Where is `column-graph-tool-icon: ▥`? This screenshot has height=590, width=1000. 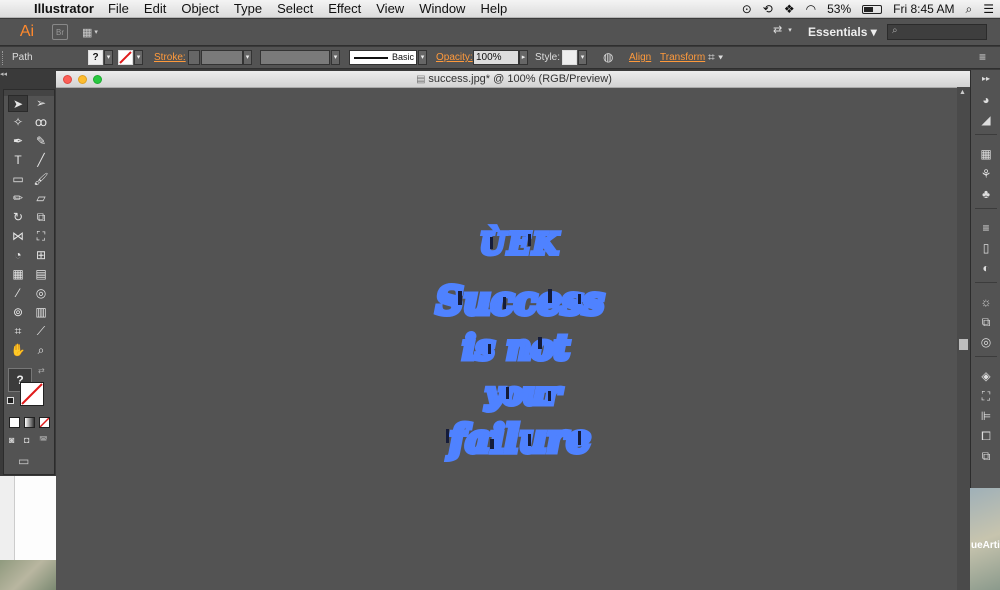 column-graph-tool-icon: ▥ is located at coordinates (41, 312).